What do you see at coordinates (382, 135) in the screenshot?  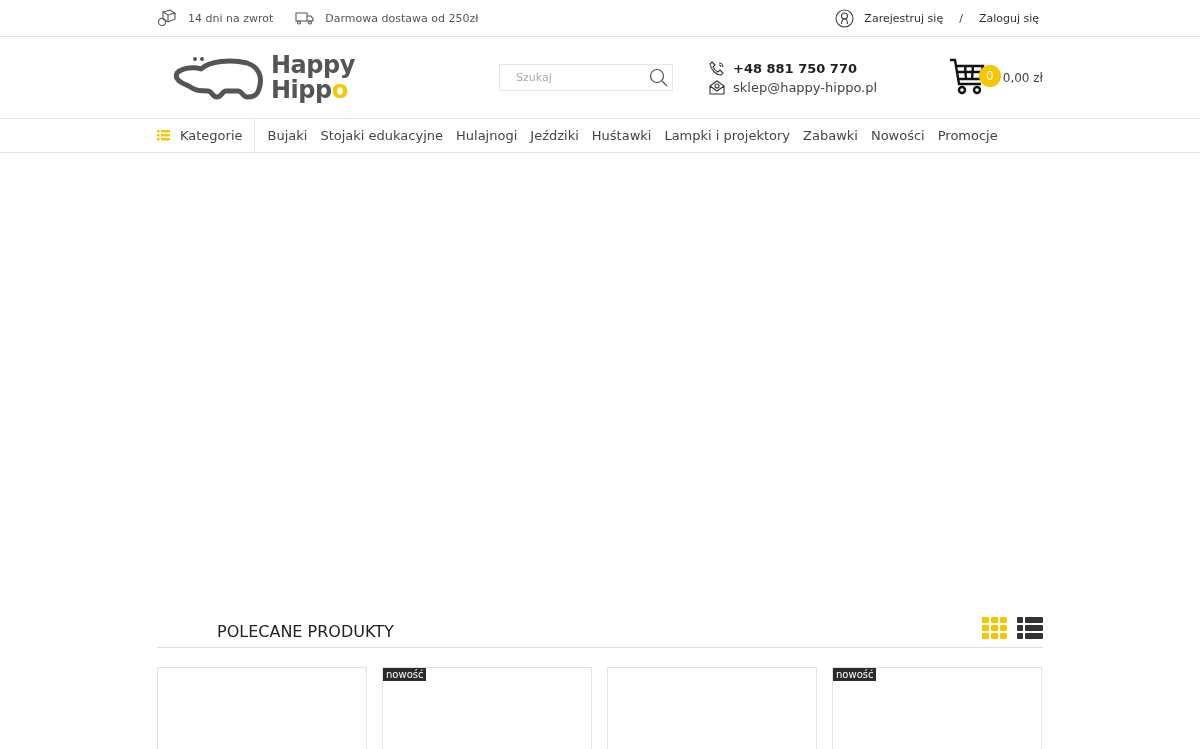 I see `nav-link: Stojaki edukacyjne` at bounding box center [382, 135].